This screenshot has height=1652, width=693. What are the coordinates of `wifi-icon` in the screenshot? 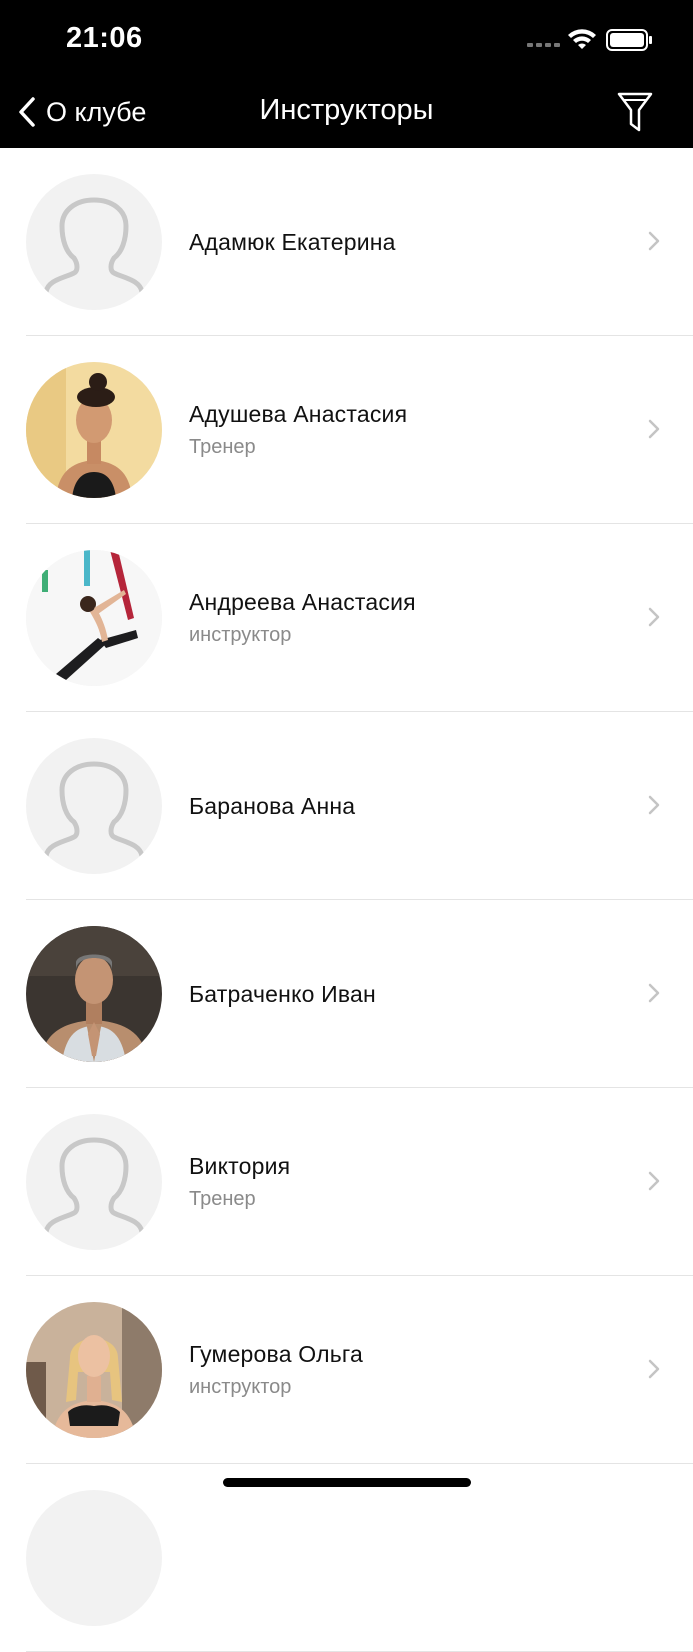 It's located at (582, 39).